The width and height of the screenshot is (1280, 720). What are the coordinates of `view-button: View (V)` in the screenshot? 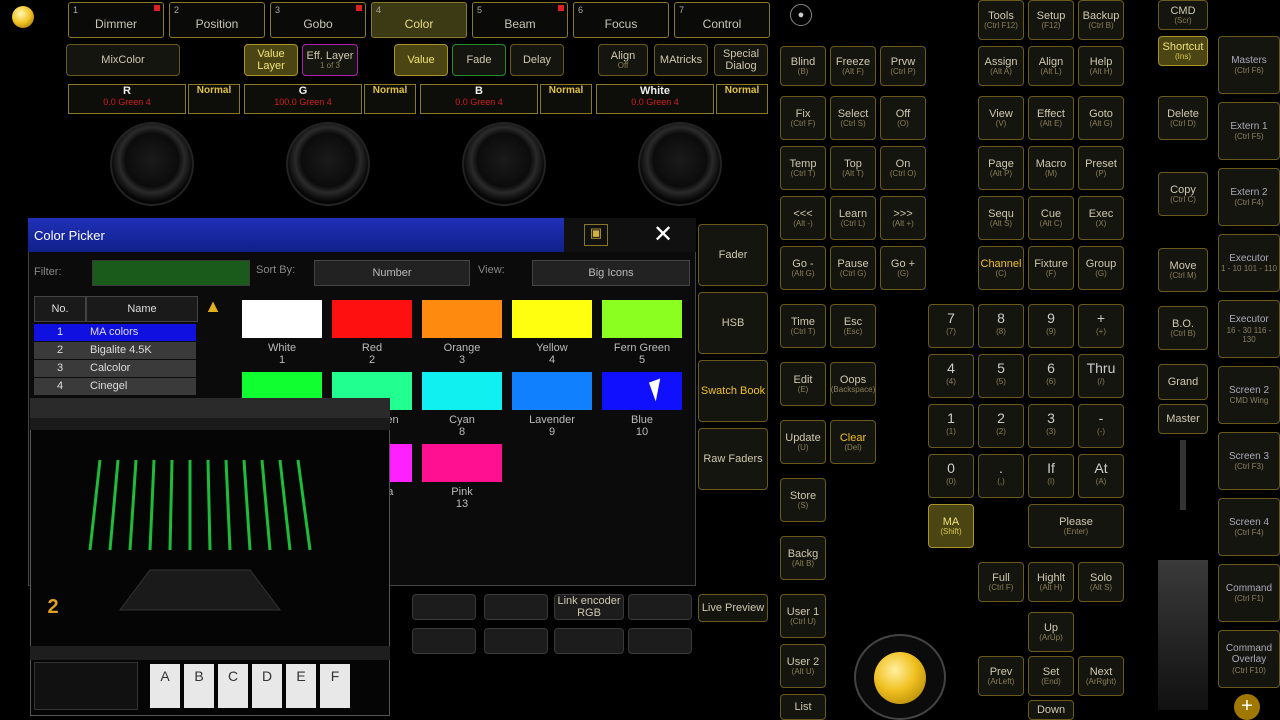 It's located at (1001, 118).